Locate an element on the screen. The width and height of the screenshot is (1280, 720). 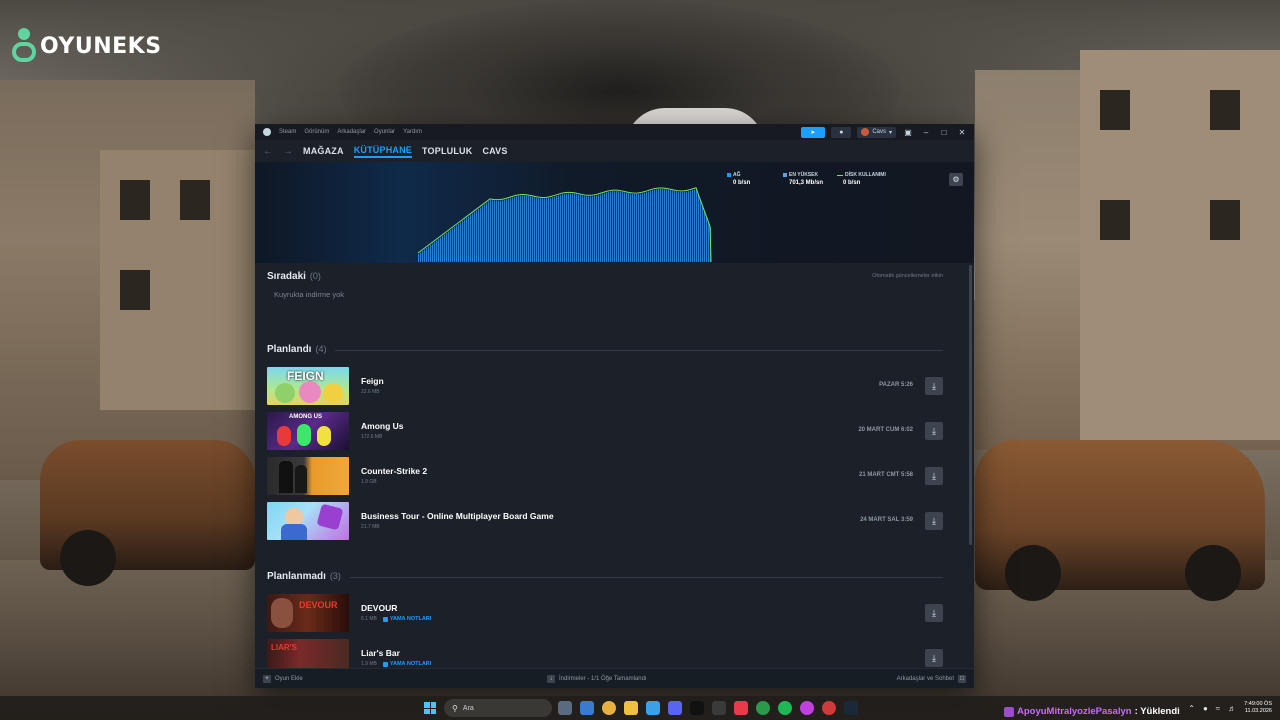
chrome-icon is located at coordinates (609, 708).